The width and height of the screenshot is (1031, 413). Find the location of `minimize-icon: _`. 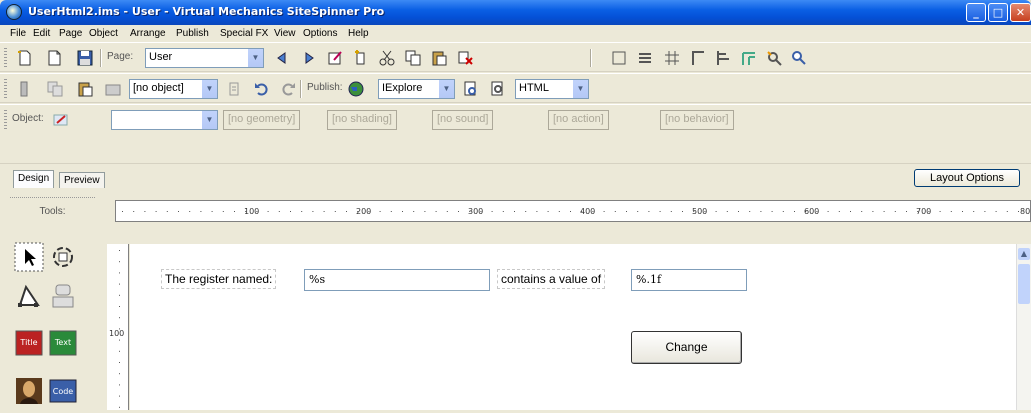

minimize-icon: _ is located at coordinates (976, 12).